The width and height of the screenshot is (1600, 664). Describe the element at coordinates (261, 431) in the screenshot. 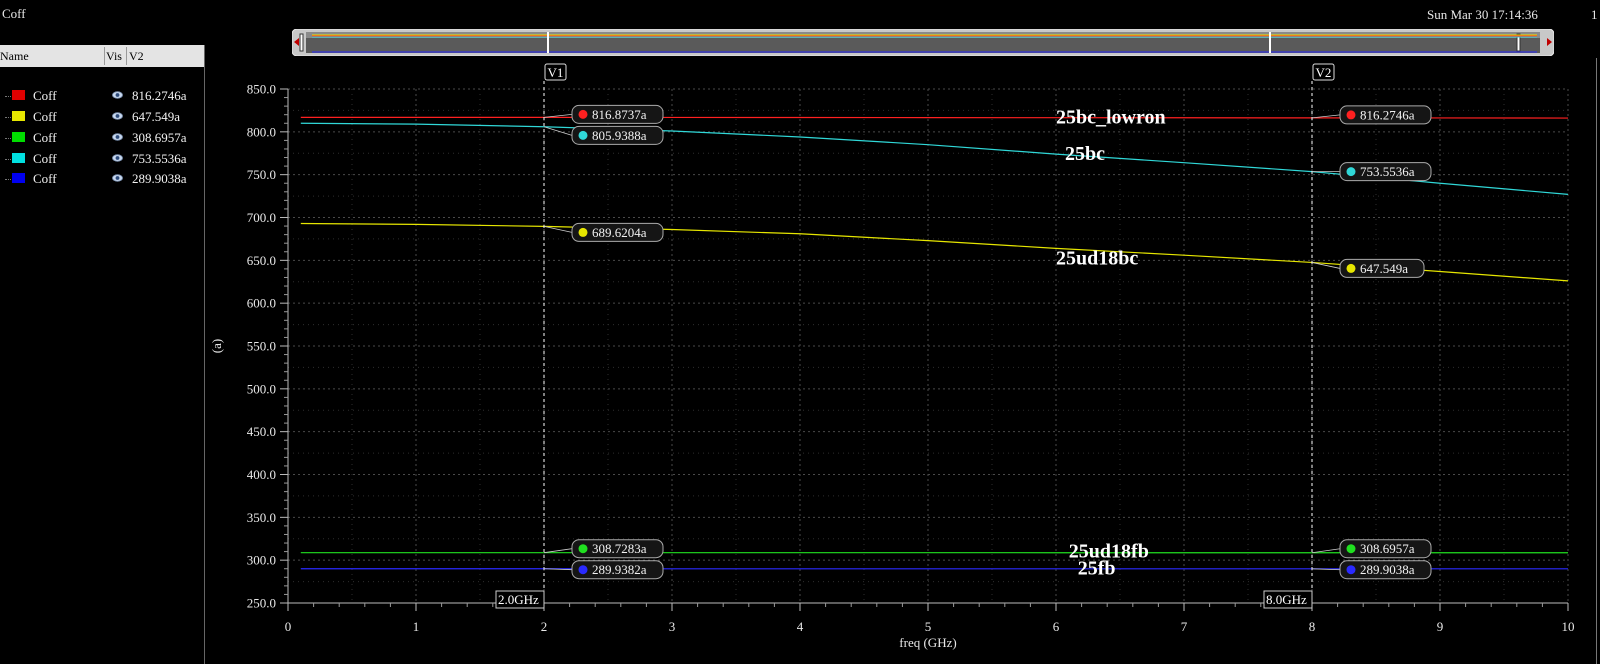

I see `y-tick-label: 450.0` at that location.